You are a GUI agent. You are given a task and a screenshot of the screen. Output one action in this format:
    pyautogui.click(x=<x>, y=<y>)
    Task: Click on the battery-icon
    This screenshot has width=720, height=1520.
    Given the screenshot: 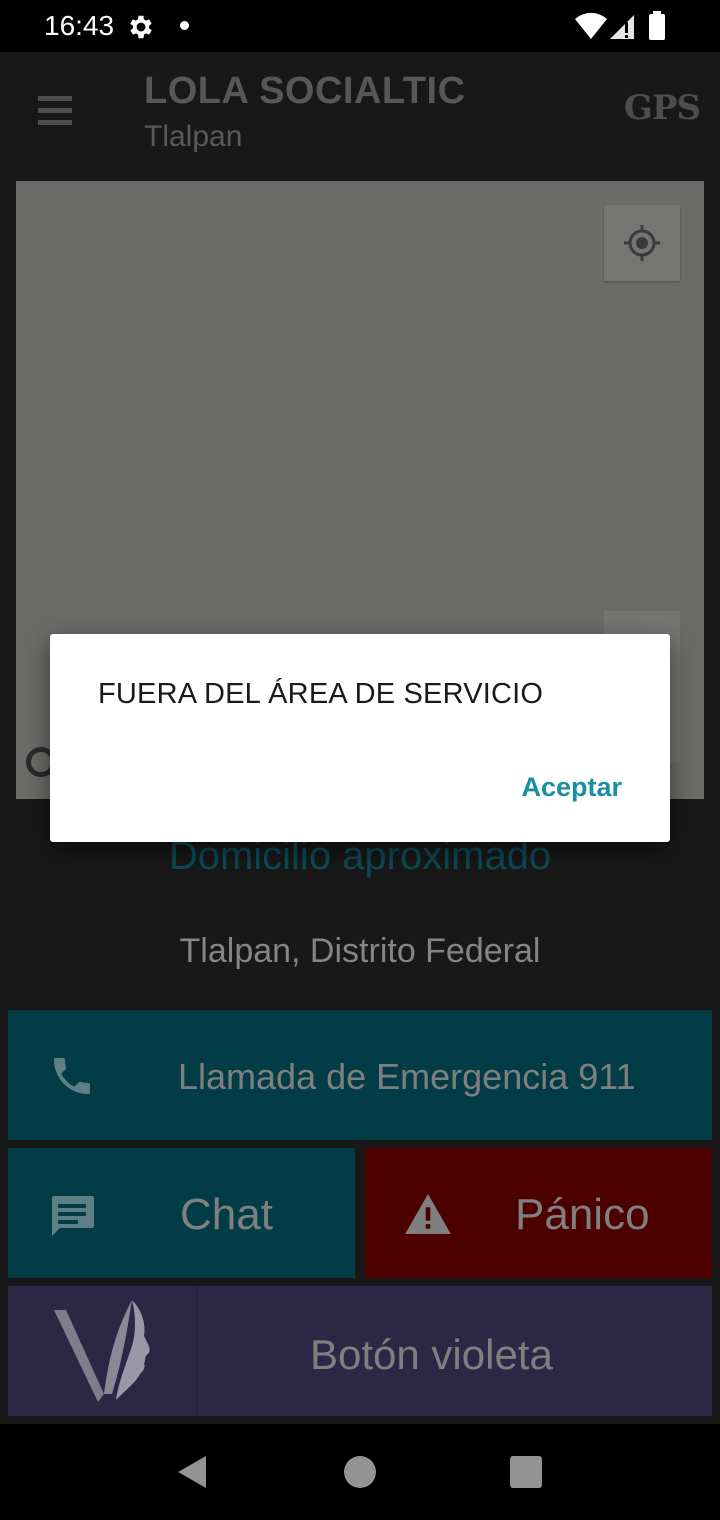 What is the action you would take?
    pyautogui.click(x=657, y=25)
    